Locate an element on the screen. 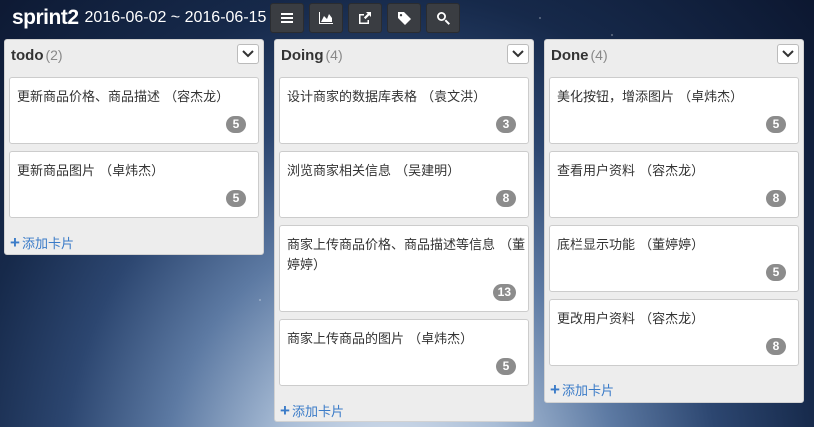 This screenshot has height=427, width=814. lane-title: Doing is located at coordinates (302, 55).